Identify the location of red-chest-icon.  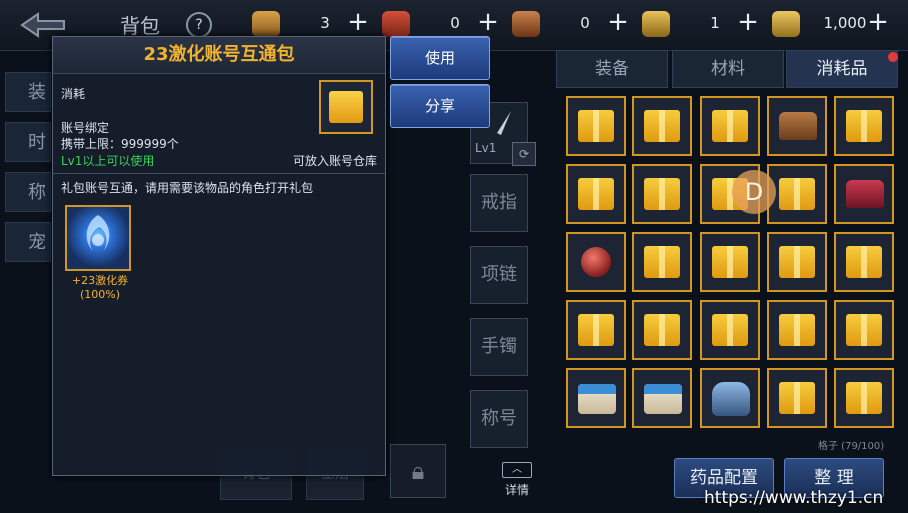
(865, 194).